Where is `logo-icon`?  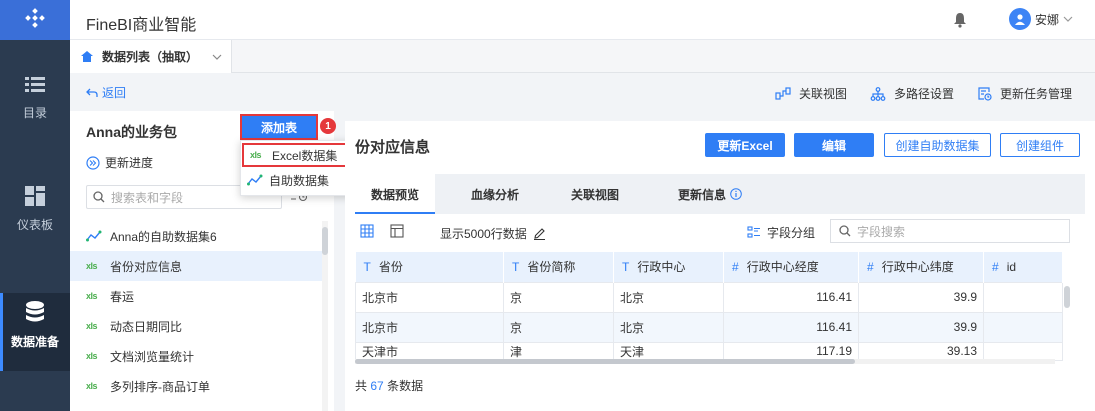
logo-icon is located at coordinates (35, 18).